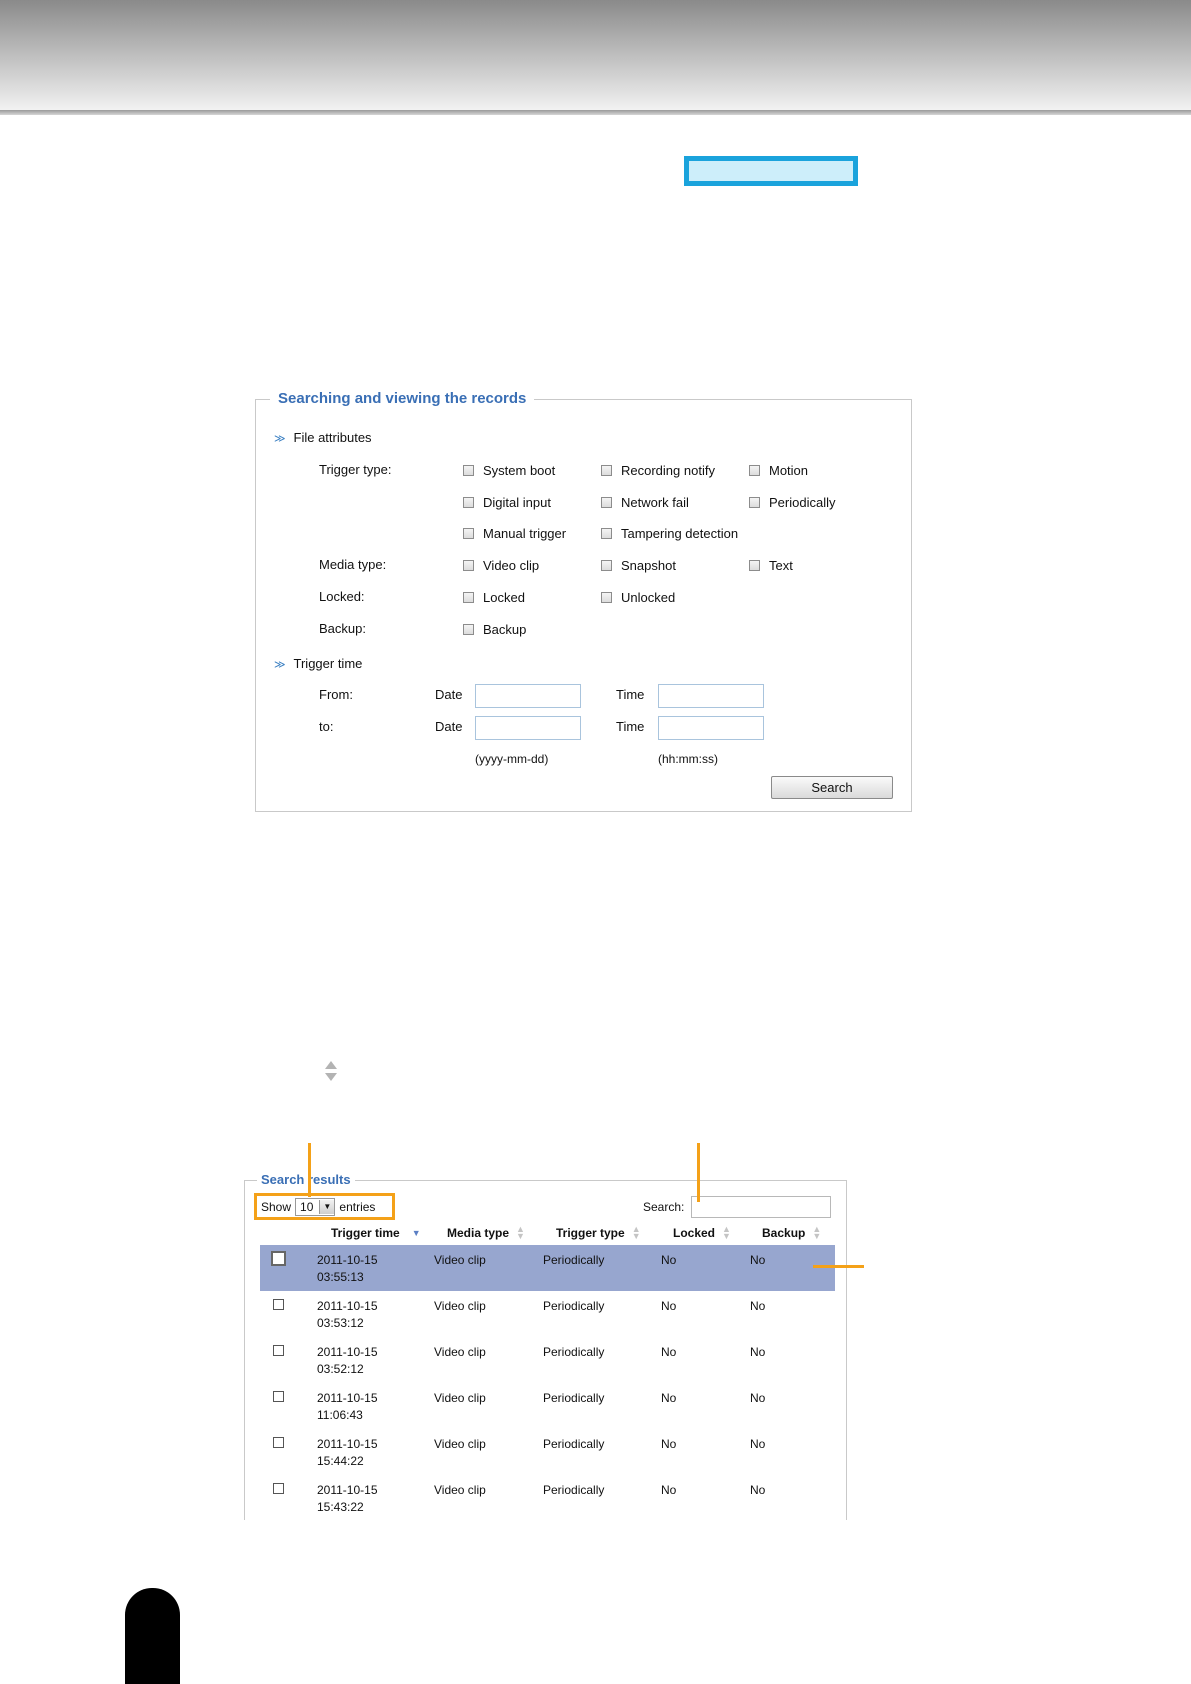 The width and height of the screenshot is (1191, 1684). What do you see at coordinates (280, 439) in the screenshot?
I see `double-chevron-down-icon: ≫` at bounding box center [280, 439].